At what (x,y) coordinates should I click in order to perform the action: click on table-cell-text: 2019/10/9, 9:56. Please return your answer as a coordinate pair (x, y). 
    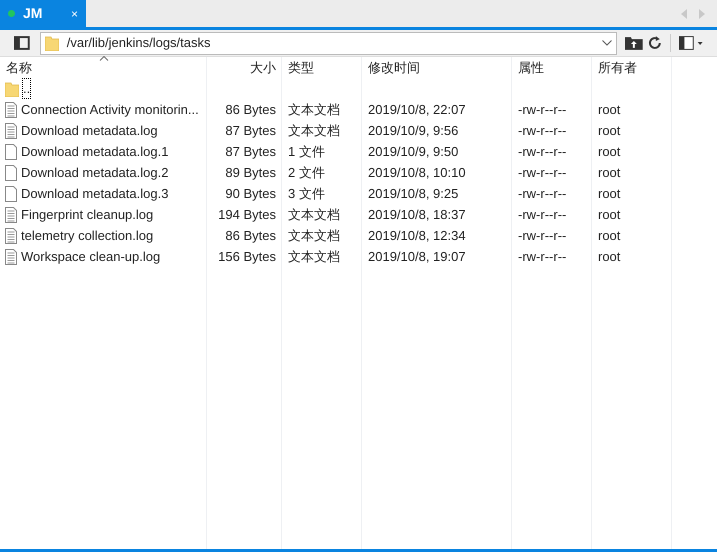
    Looking at the image, I should click on (413, 131).